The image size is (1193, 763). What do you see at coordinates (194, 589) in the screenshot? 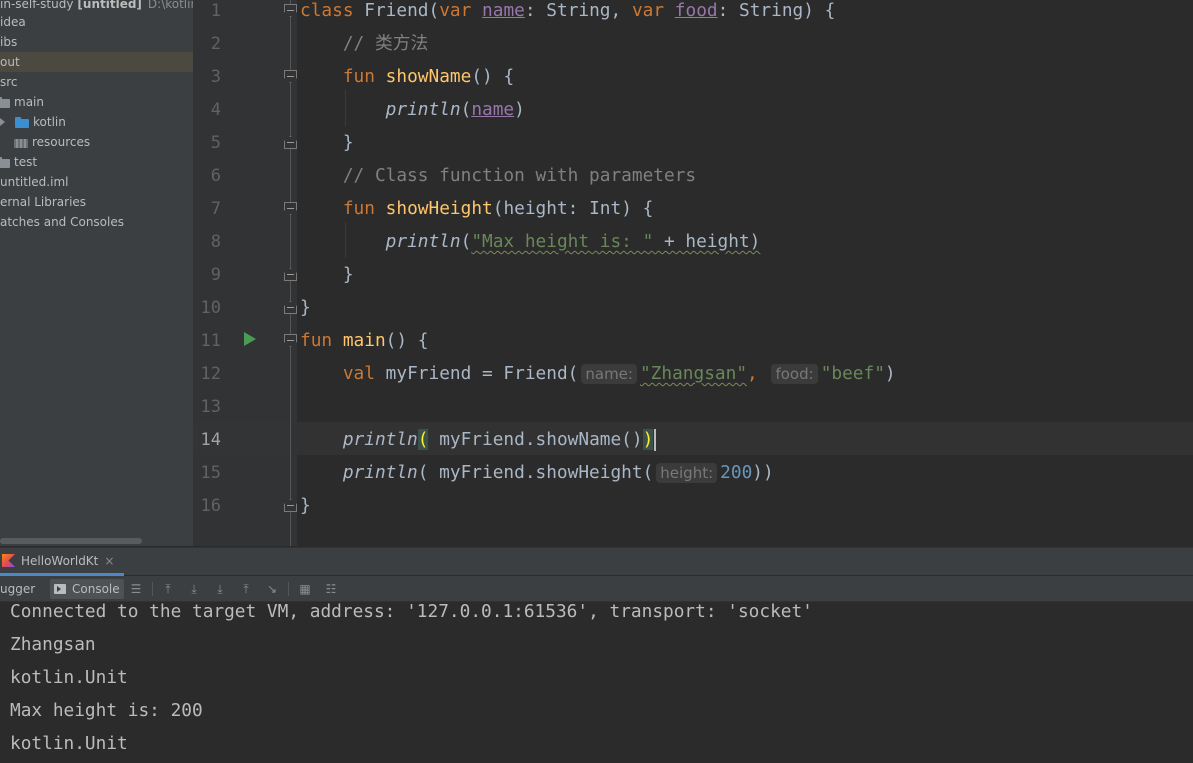
I see `step-over-icon: ⤓` at bounding box center [194, 589].